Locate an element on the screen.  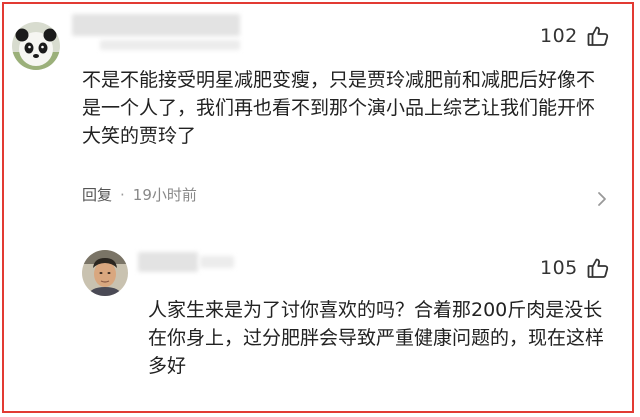
comment-time: 19小时前 is located at coordinates (164, 195).